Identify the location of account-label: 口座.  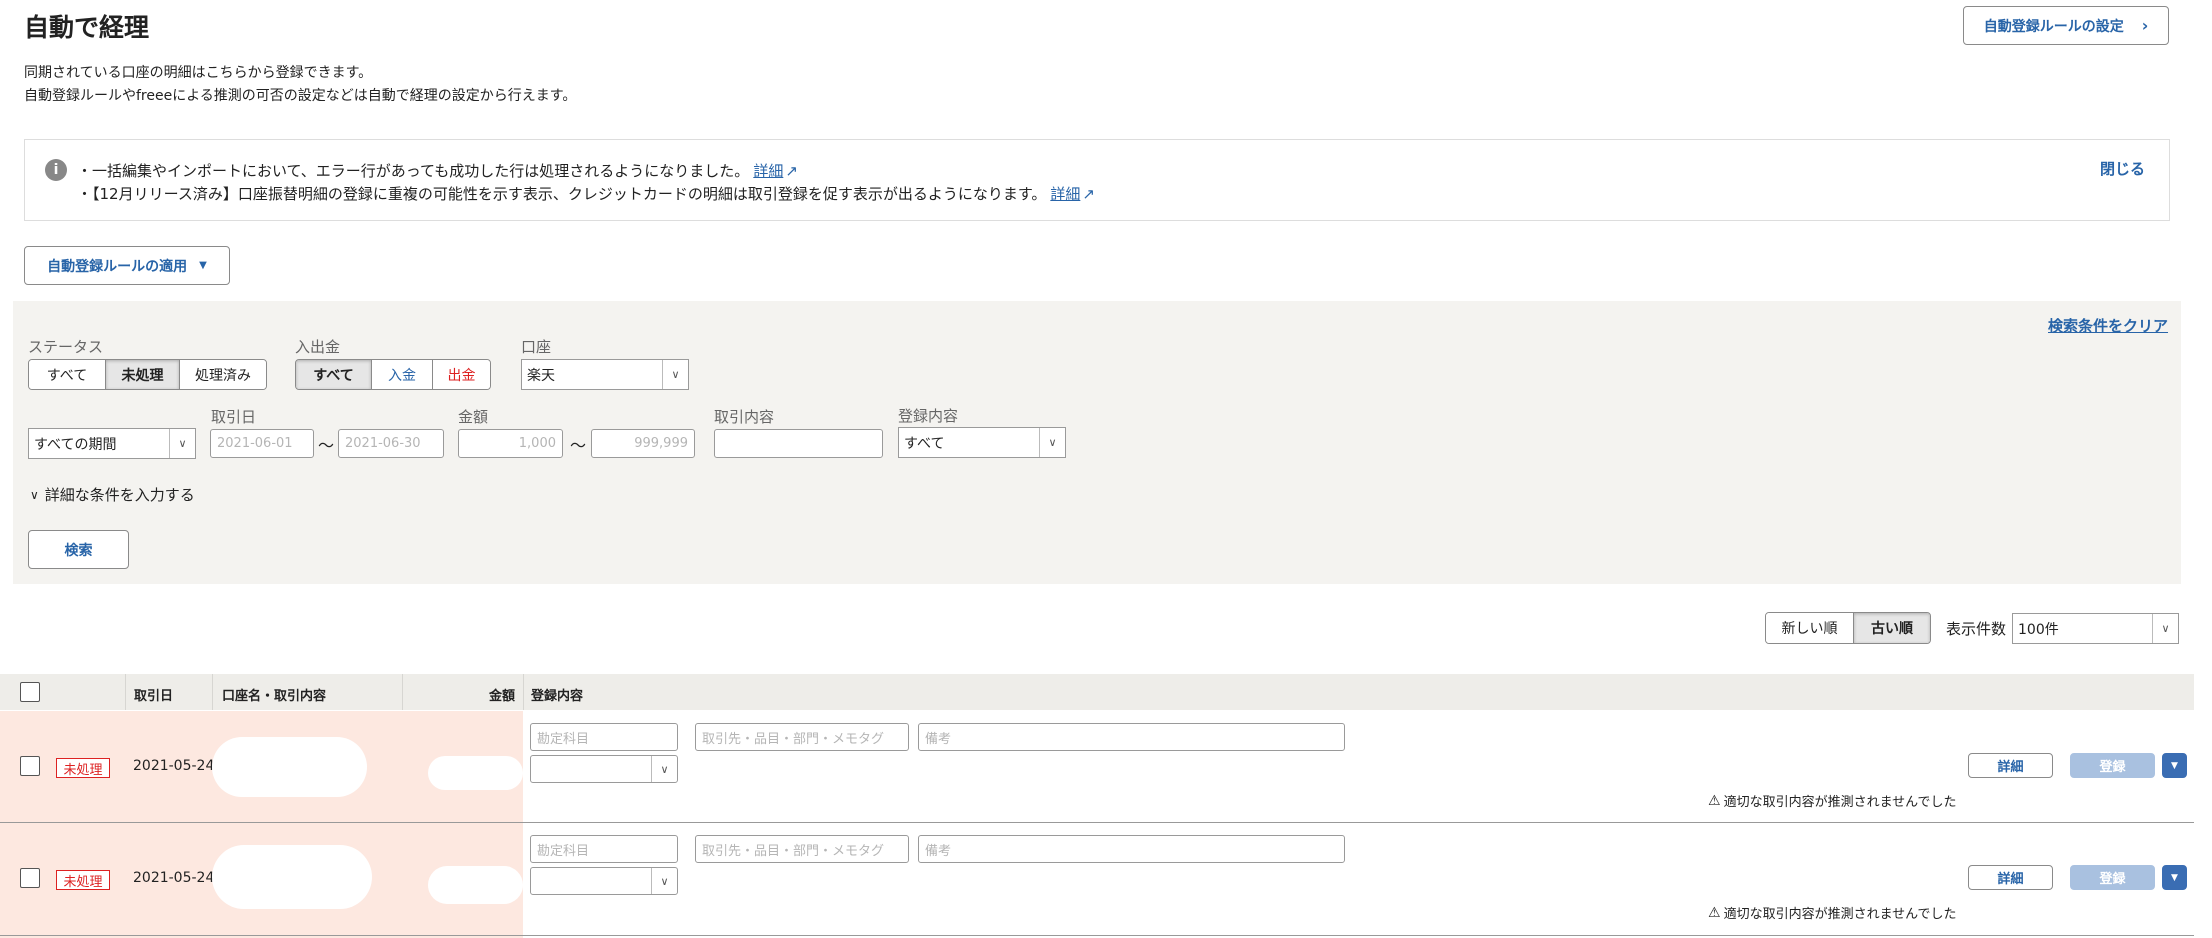
(536, 347).